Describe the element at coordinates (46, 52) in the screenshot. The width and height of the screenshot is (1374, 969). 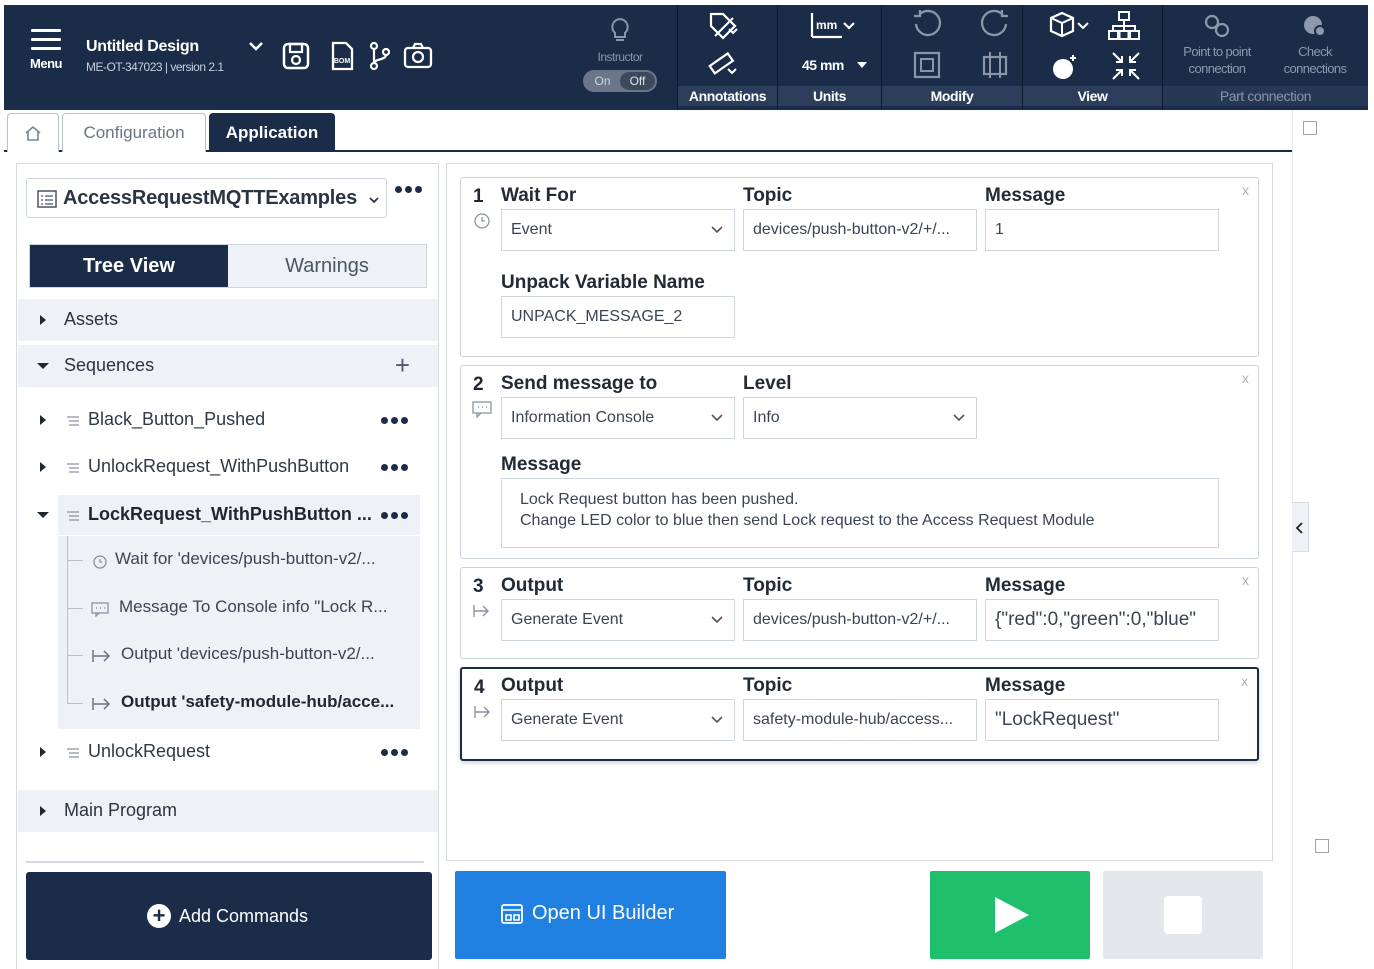
I see `menu-button: Menu` at that location.